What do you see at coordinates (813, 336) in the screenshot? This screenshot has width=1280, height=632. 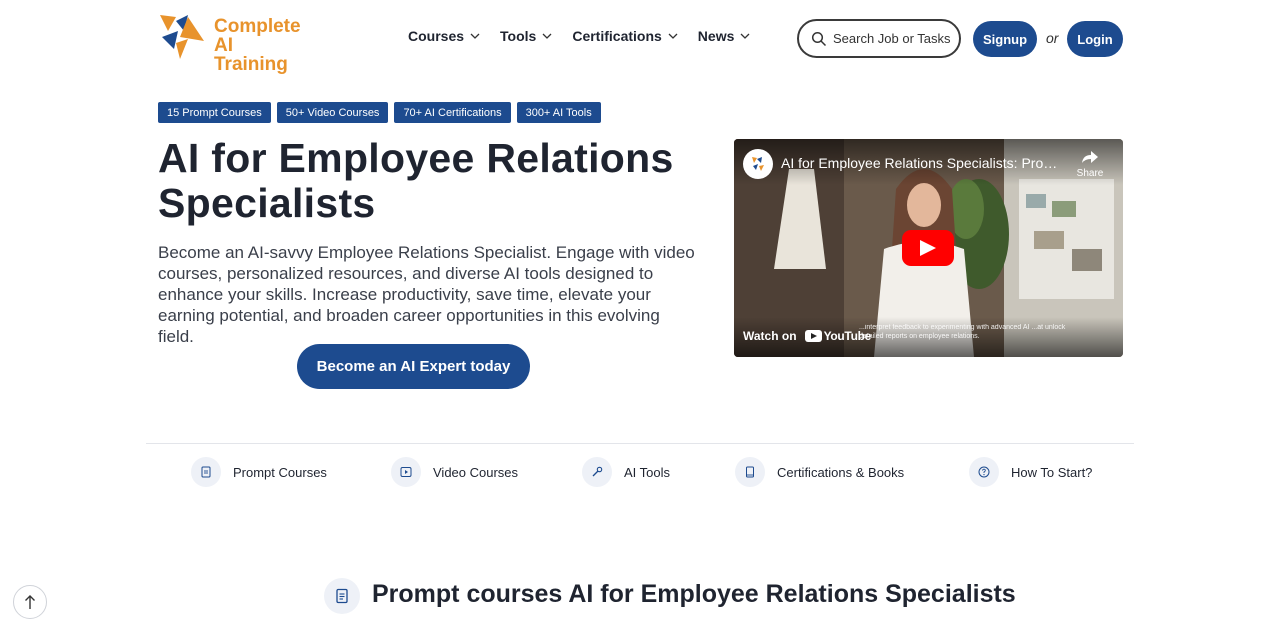 I see `youtube-icon` at bounding box center [813, 336].